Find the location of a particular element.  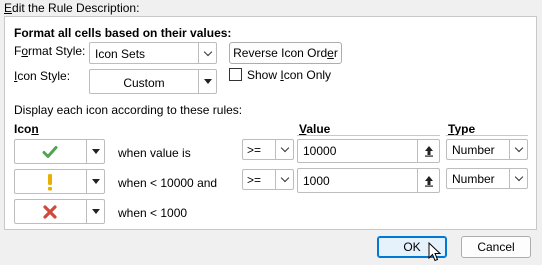

rule-2-value: 1000 is located at coordinates (316, 180).